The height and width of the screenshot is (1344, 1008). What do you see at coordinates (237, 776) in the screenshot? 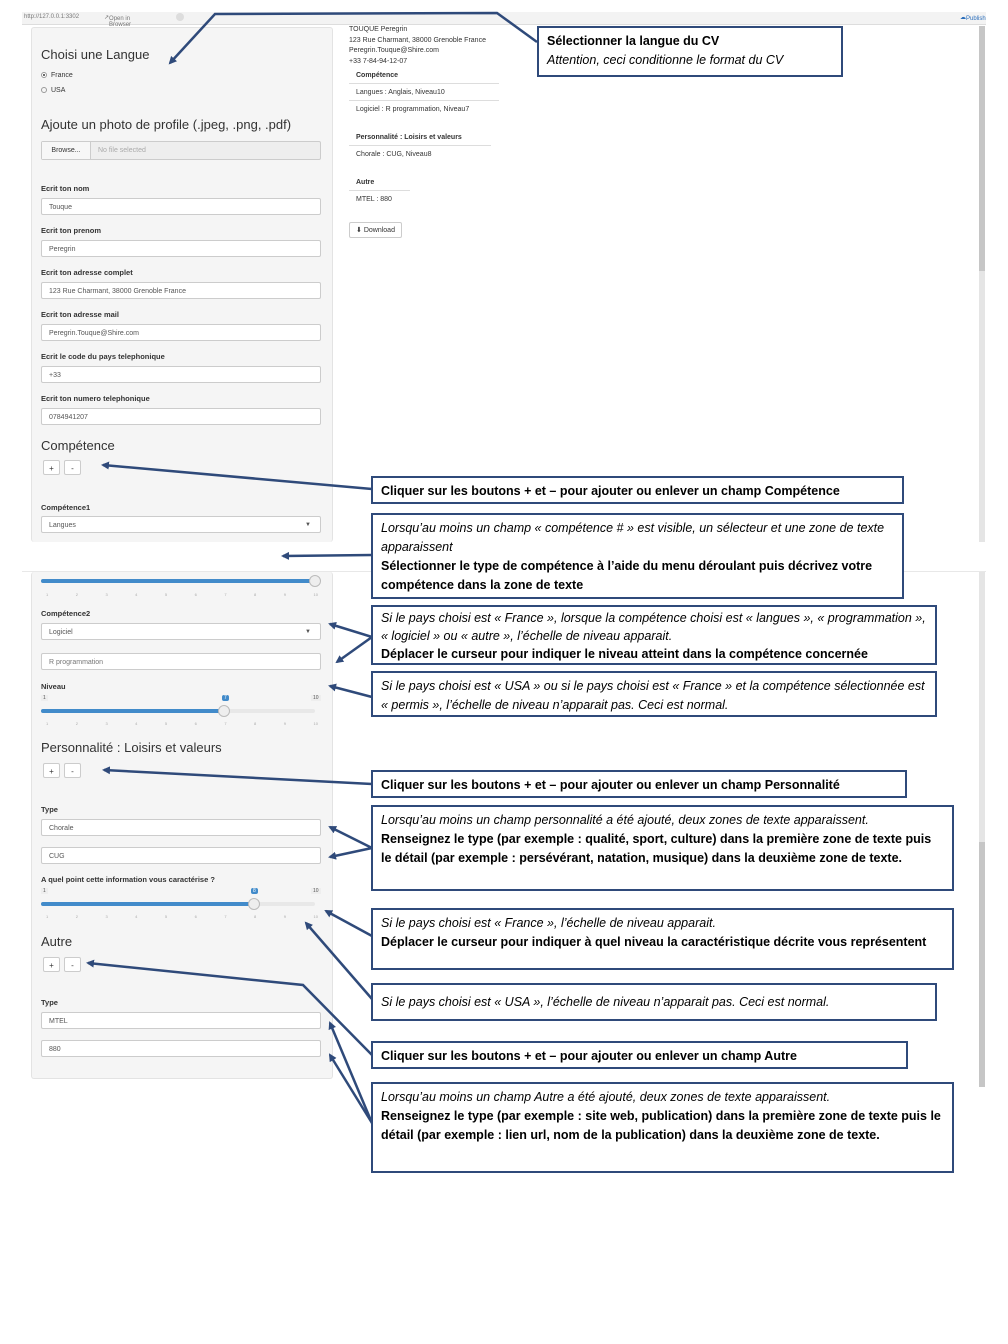
I see `arrow-personality-buttons` at bounding box center [237, 776].